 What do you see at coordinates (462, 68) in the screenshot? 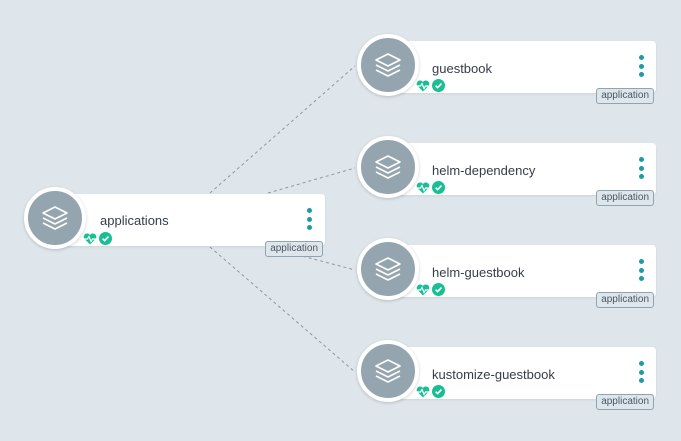
I see `node-title: guestbook` at bounding box center [462, 68].